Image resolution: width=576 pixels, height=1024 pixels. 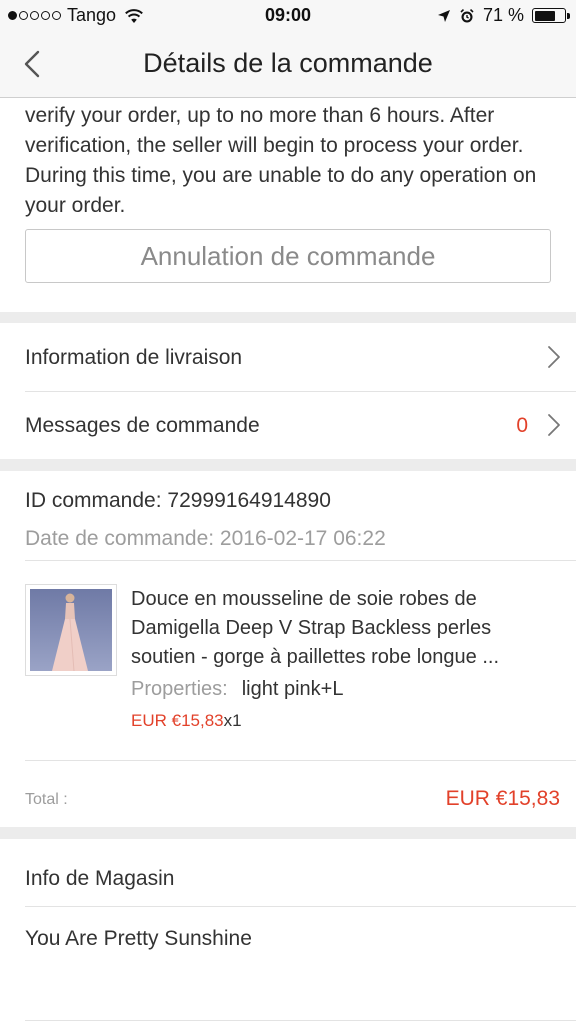 I want to click on status-right: 71 %, so click(x=503, y=15).